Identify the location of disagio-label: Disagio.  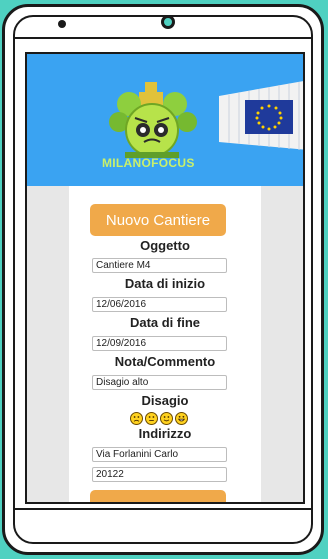
(165, 400).